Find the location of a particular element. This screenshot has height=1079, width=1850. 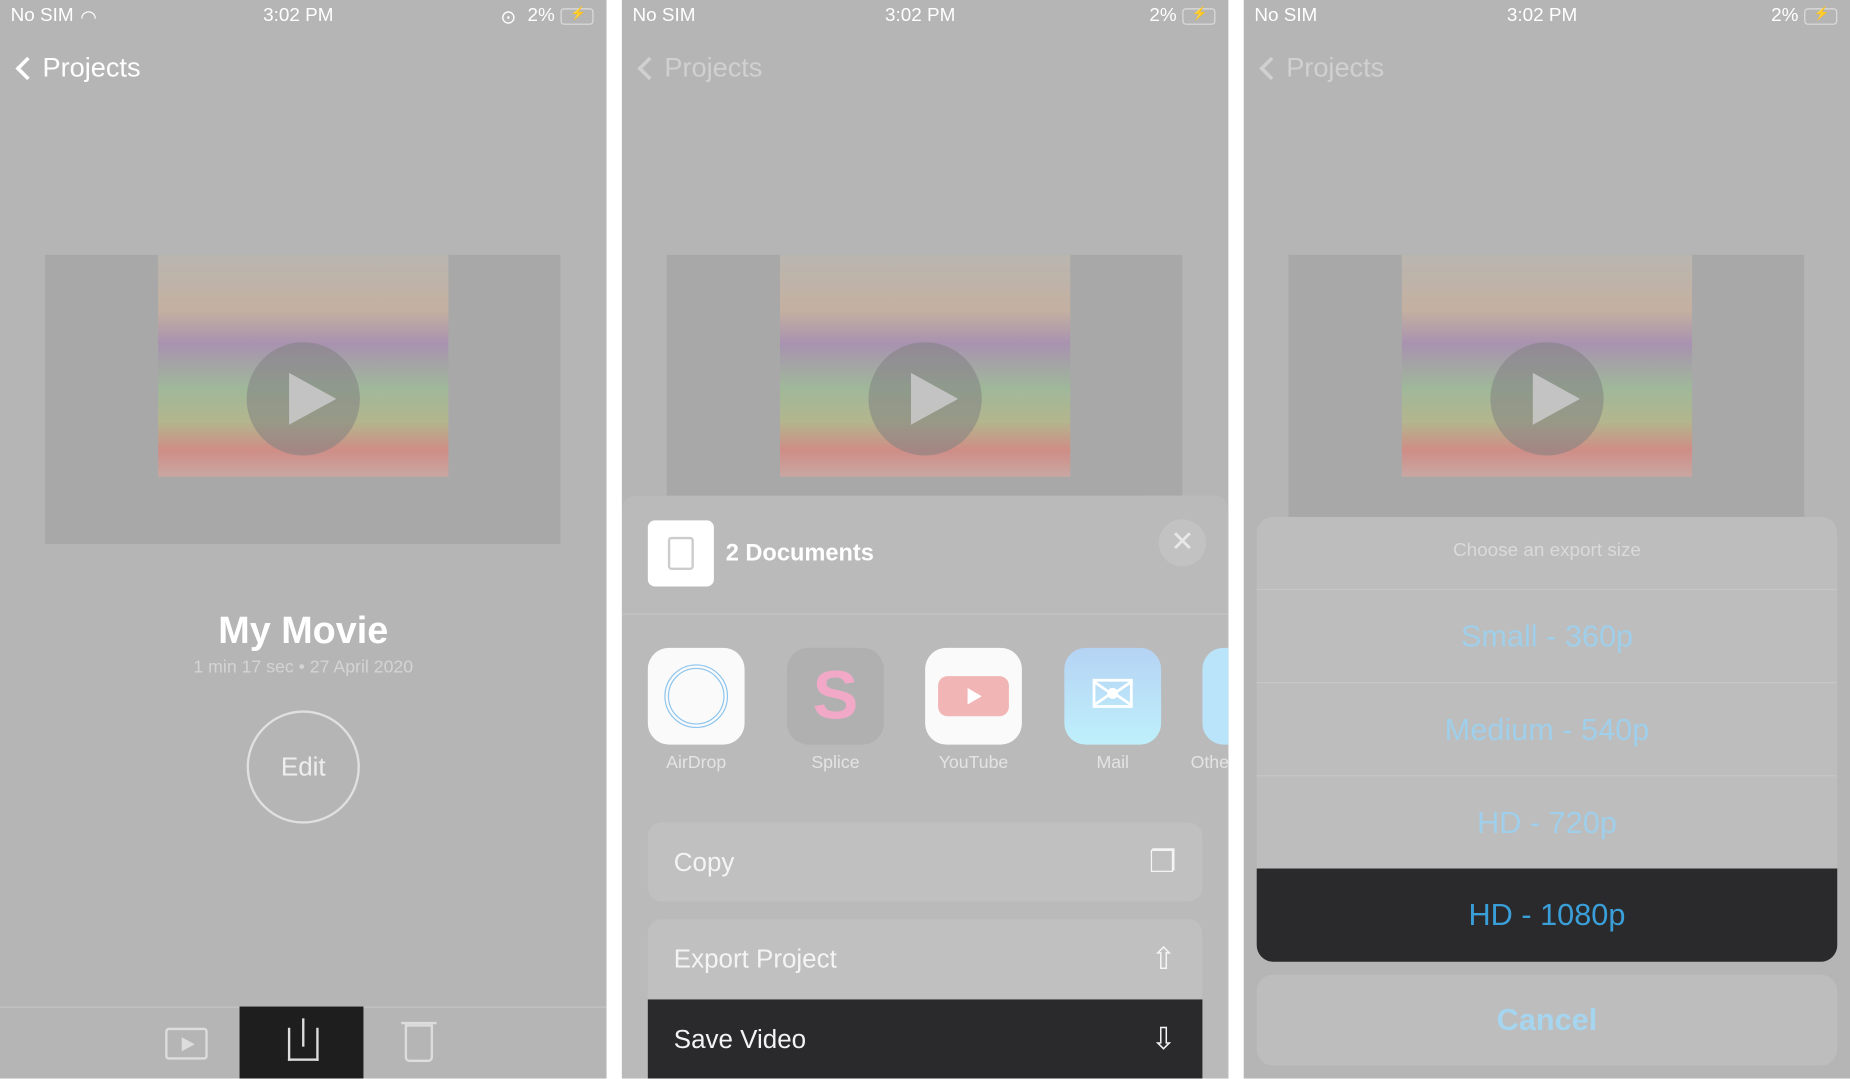

edit-button: Edit is located at coordinates (303, 767).